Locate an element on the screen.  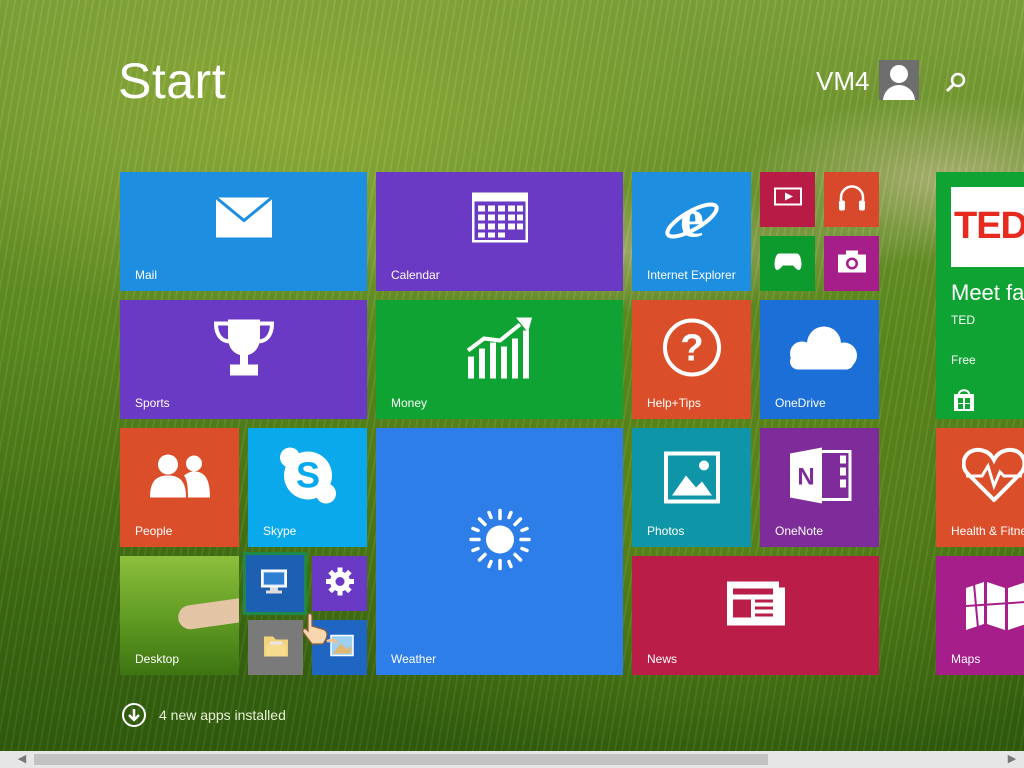
gear-icon is located at coordinates (340, 583).